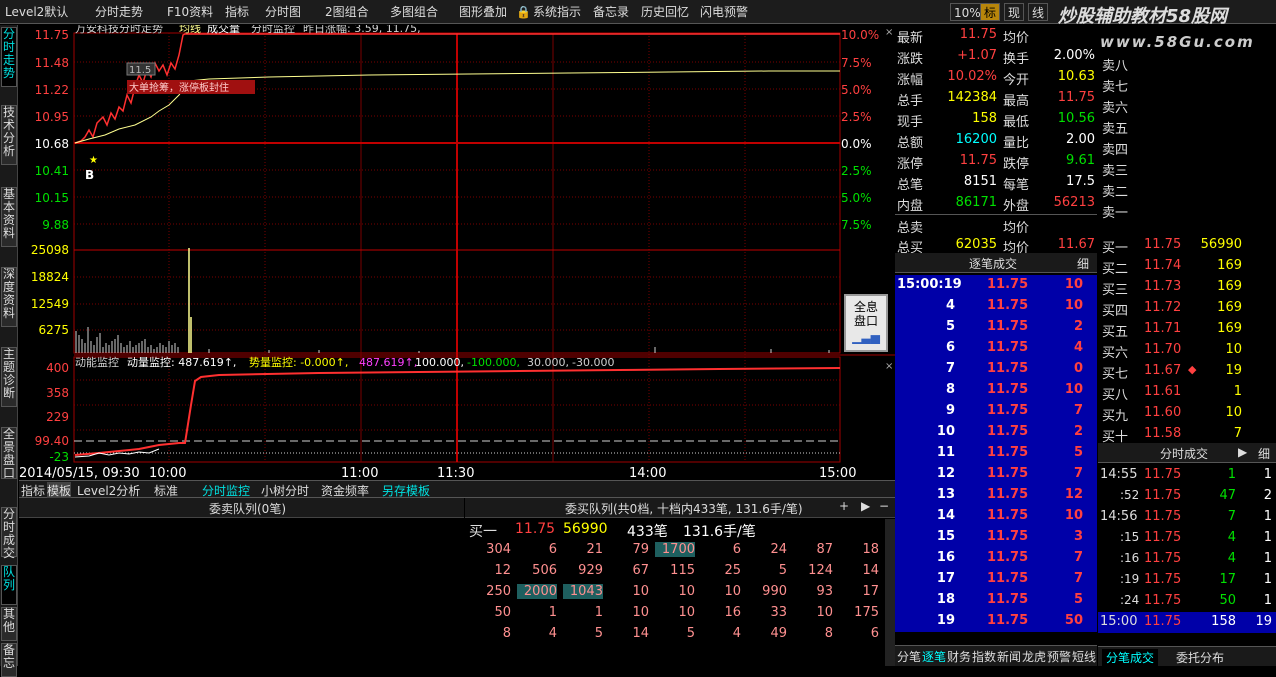 This screenshot has height=677, width=1276. Describe the element at coordinates (598, 612) in the screenshot. I see `queue-cell: 1` at that location.